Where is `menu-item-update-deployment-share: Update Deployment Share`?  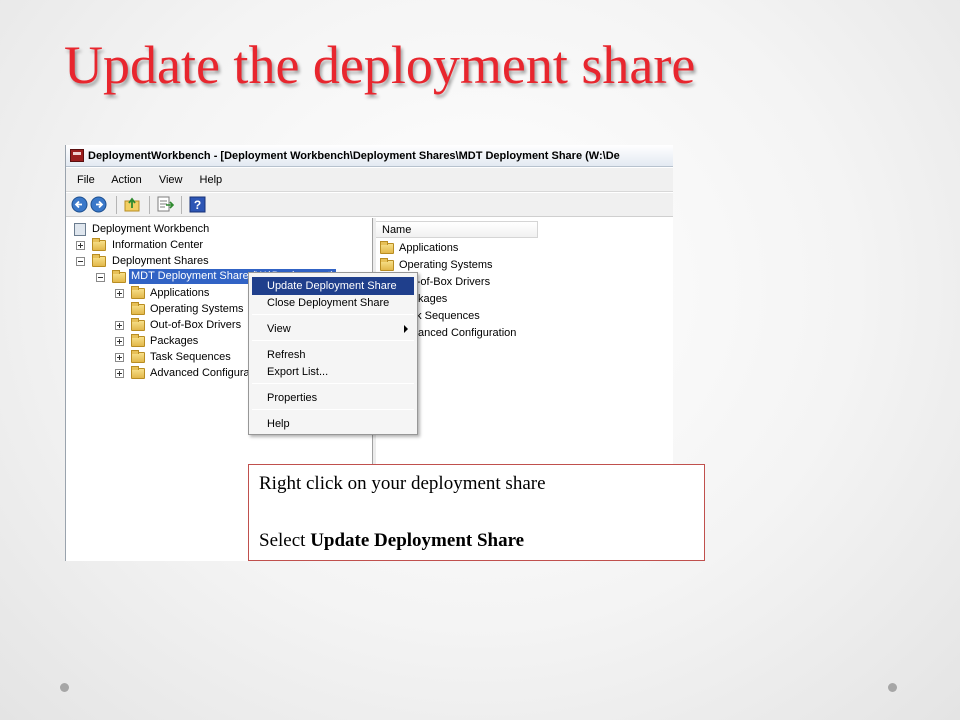 menu-item-update-deployment-share: Update Deployment Share is located at coordinates (333, 286).